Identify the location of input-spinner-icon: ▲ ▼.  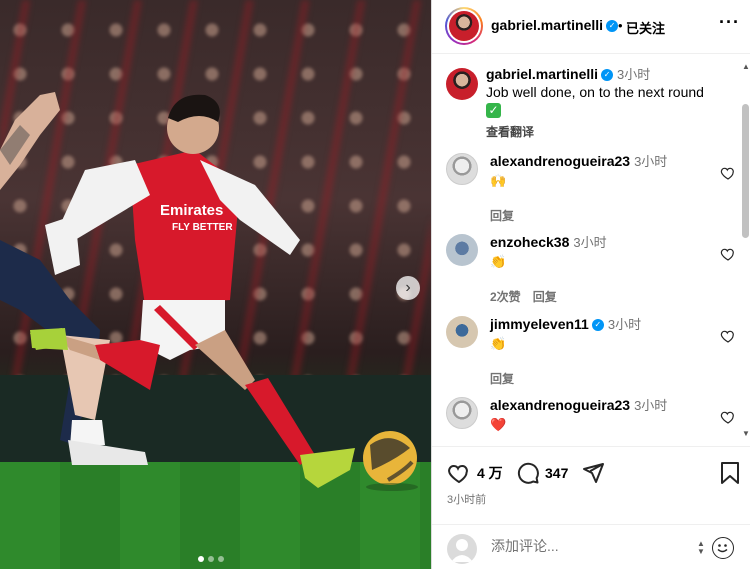
(701, 548).